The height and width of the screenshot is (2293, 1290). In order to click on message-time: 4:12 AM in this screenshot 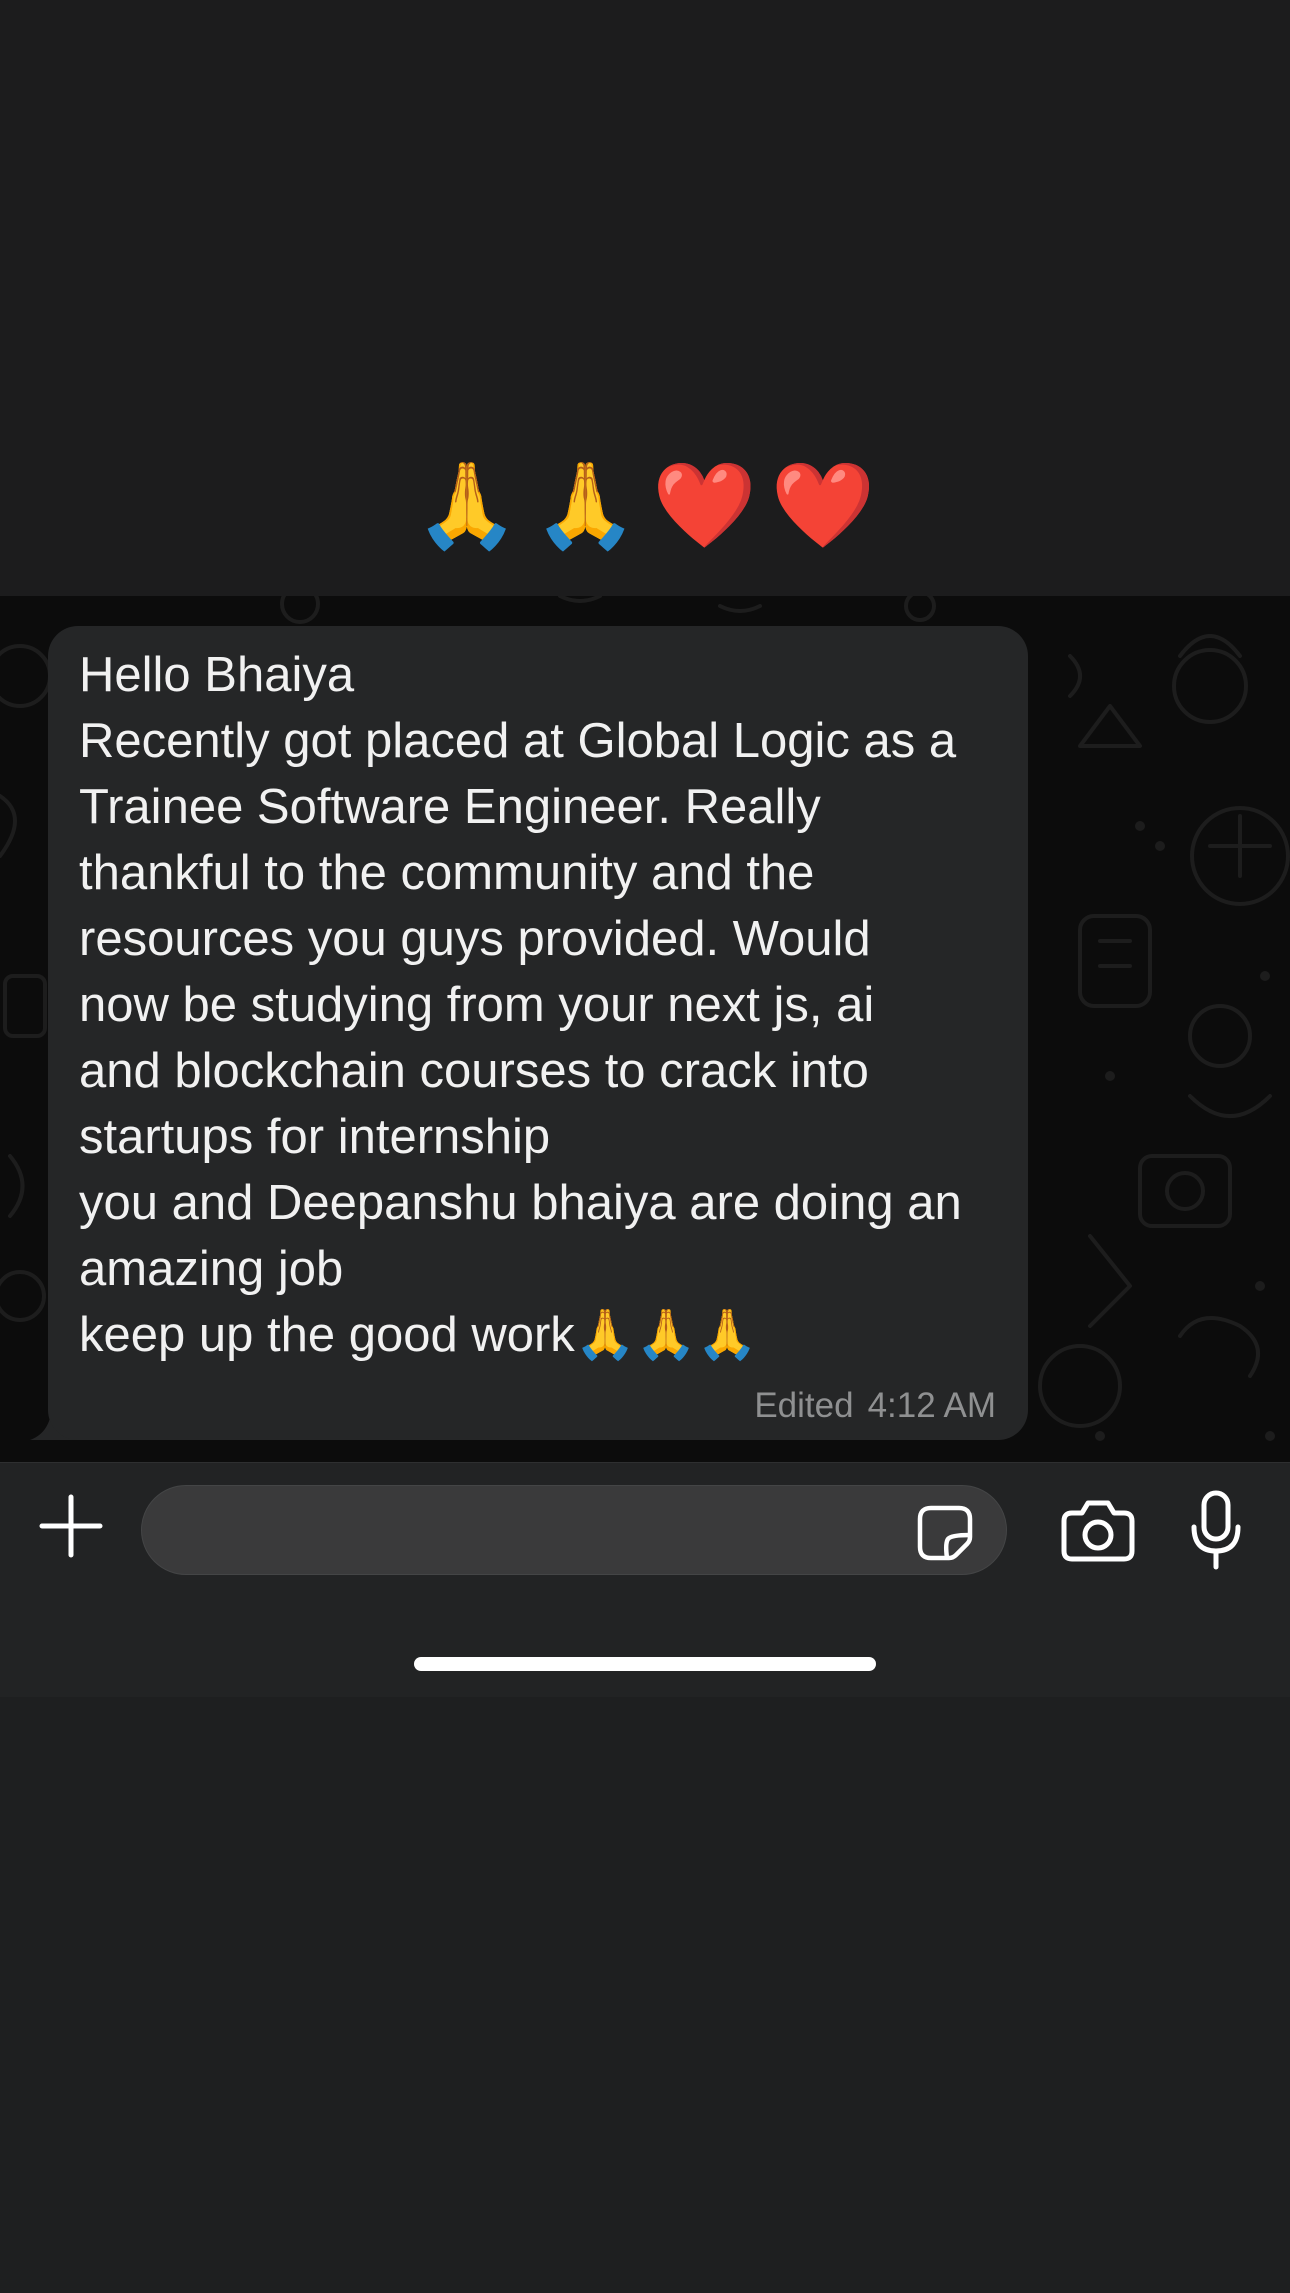, I will do `click(931, 1405)`.